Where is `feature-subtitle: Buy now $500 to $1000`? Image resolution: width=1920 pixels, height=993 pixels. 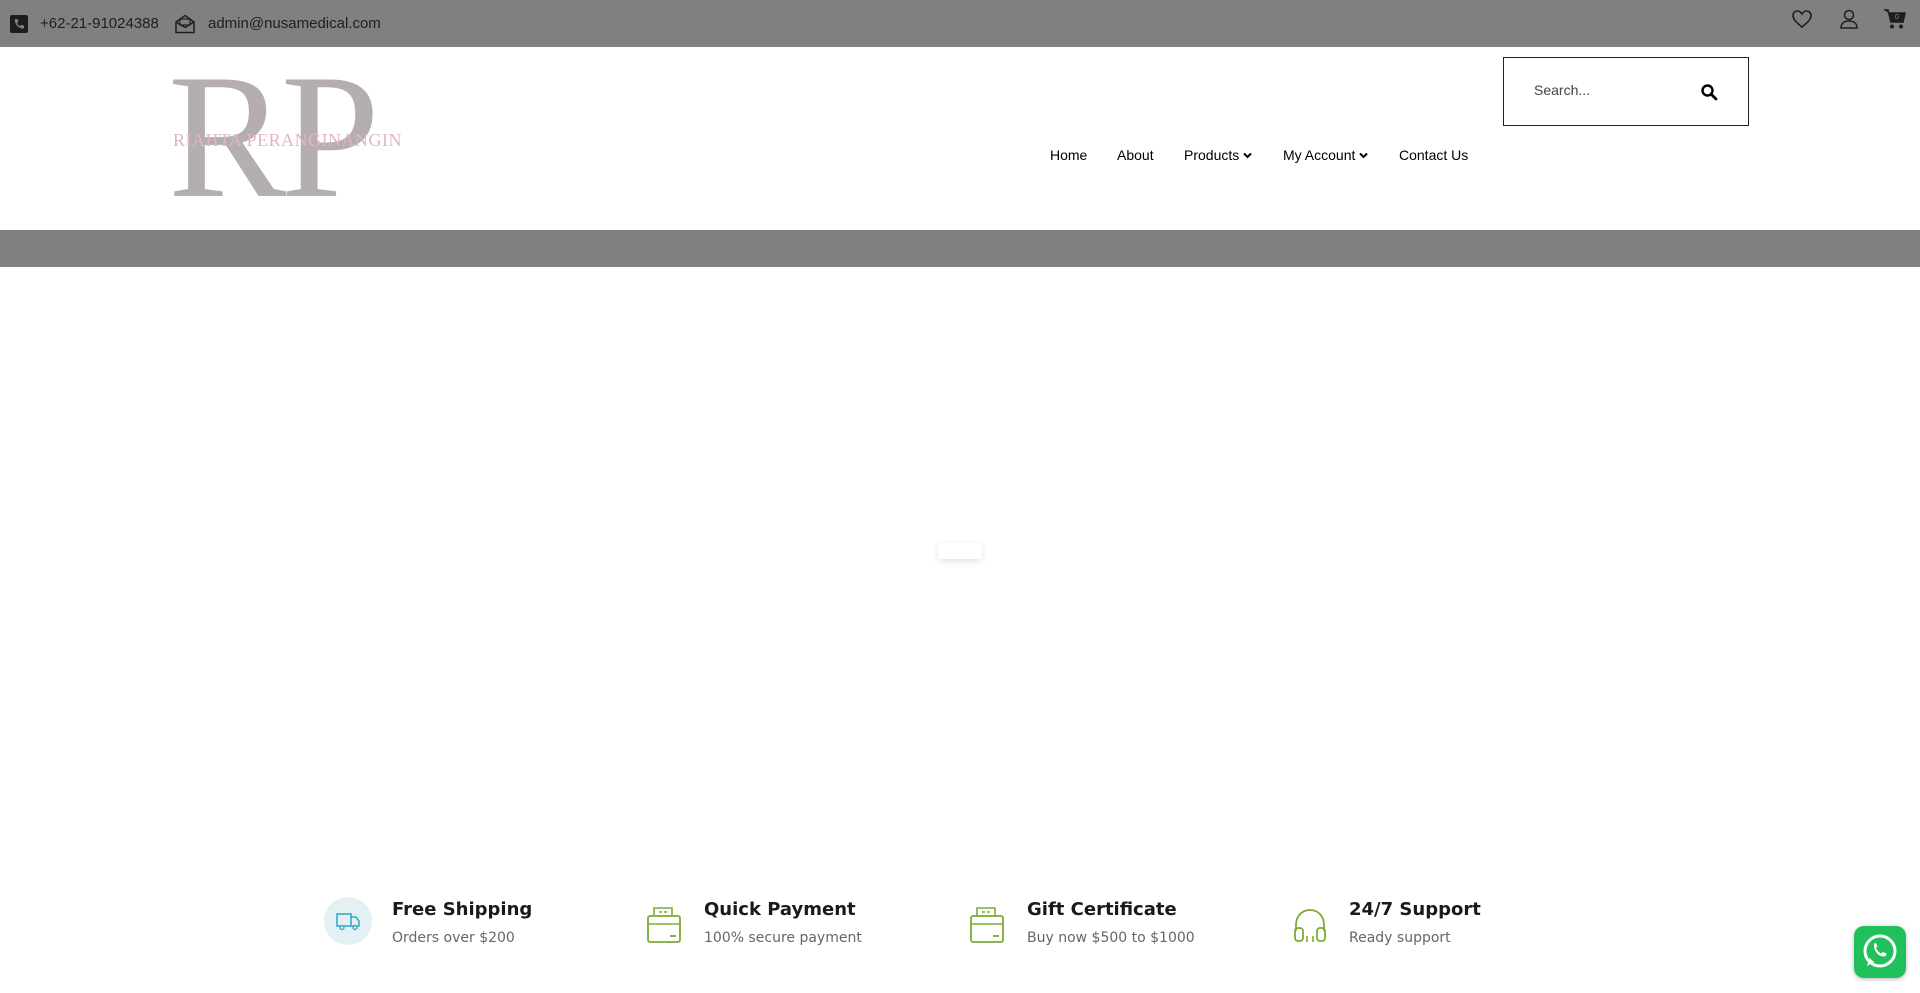
feature-subtitle: Buy now $500 to $1000 is located at coordinates (1111, 938).